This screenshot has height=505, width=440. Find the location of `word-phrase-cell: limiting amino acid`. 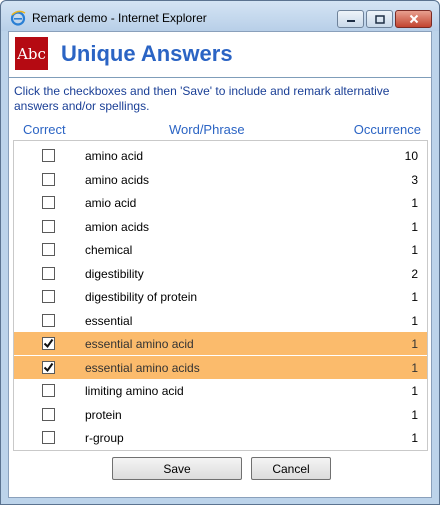

word-phrase-cell: limiting amino acid is located at coordinates (134, 391).